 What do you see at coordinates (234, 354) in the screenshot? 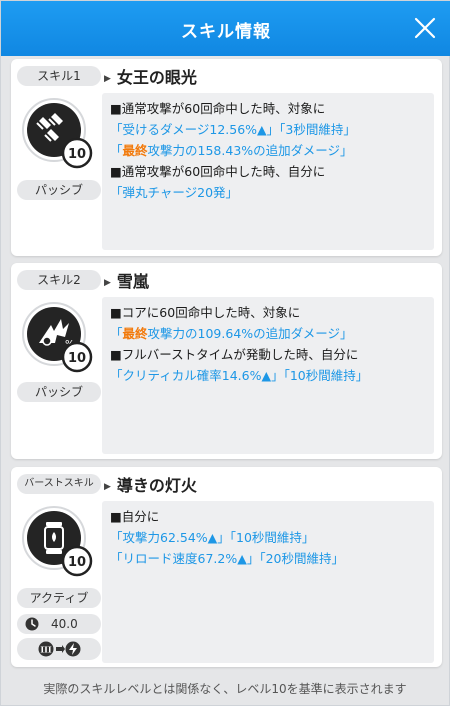
I see `description-line: ■フルバーストタイムが発動した時、自分に` at bounding box center [234, 354].